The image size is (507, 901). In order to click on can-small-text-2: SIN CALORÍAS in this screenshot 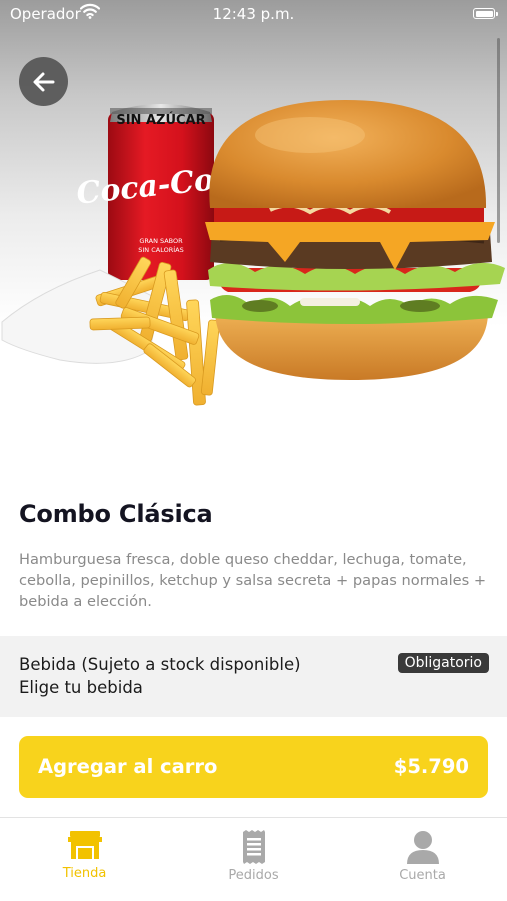, I will do `click(160, 249)`.